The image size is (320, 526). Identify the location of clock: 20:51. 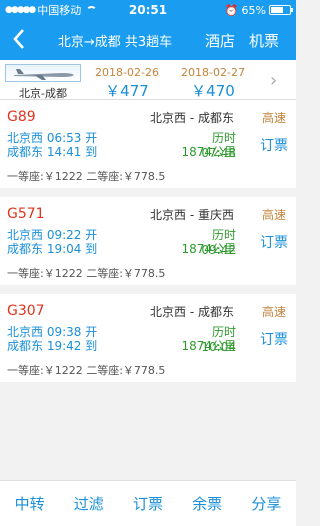
(148, 10).